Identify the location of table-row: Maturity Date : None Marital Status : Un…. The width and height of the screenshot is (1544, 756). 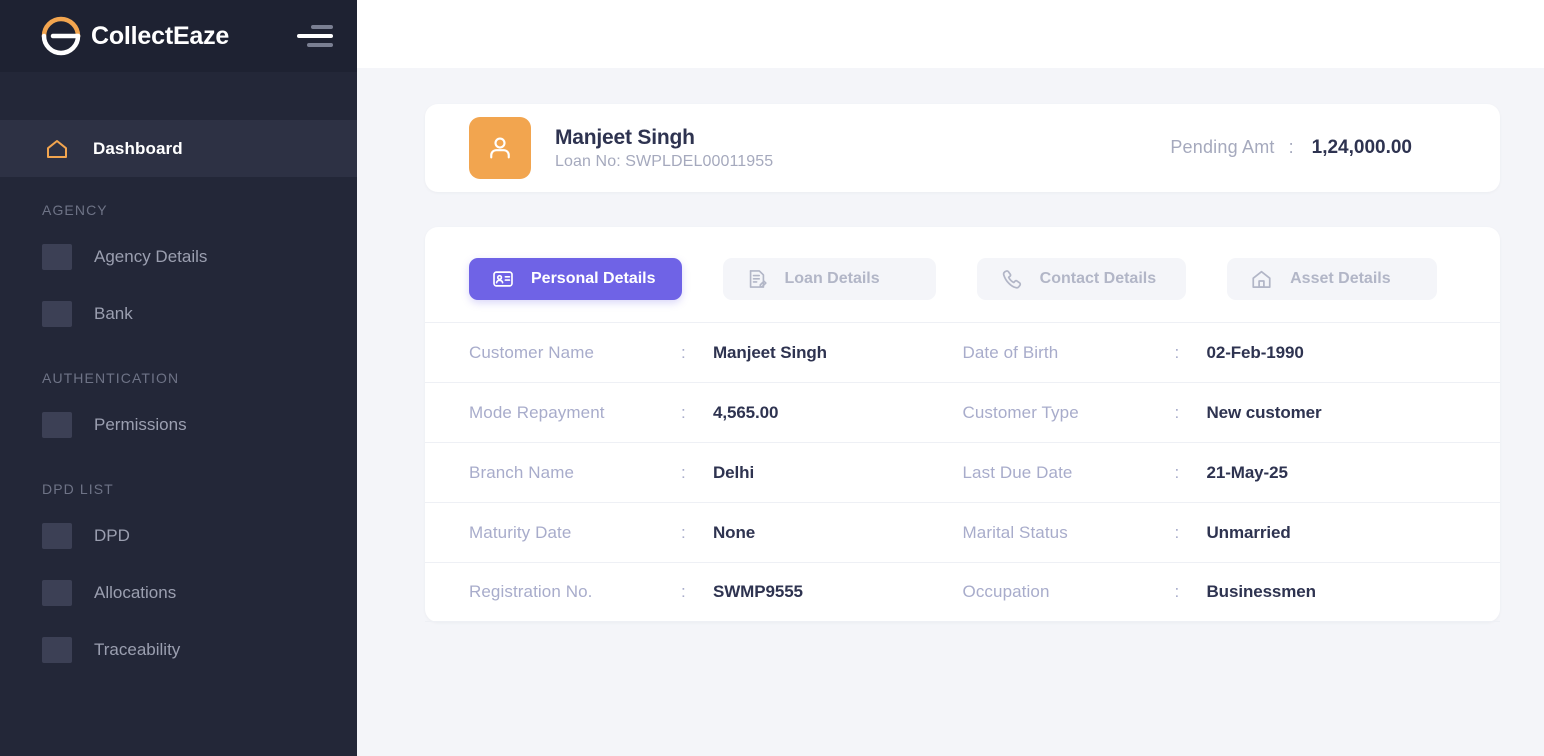
(962, 532).